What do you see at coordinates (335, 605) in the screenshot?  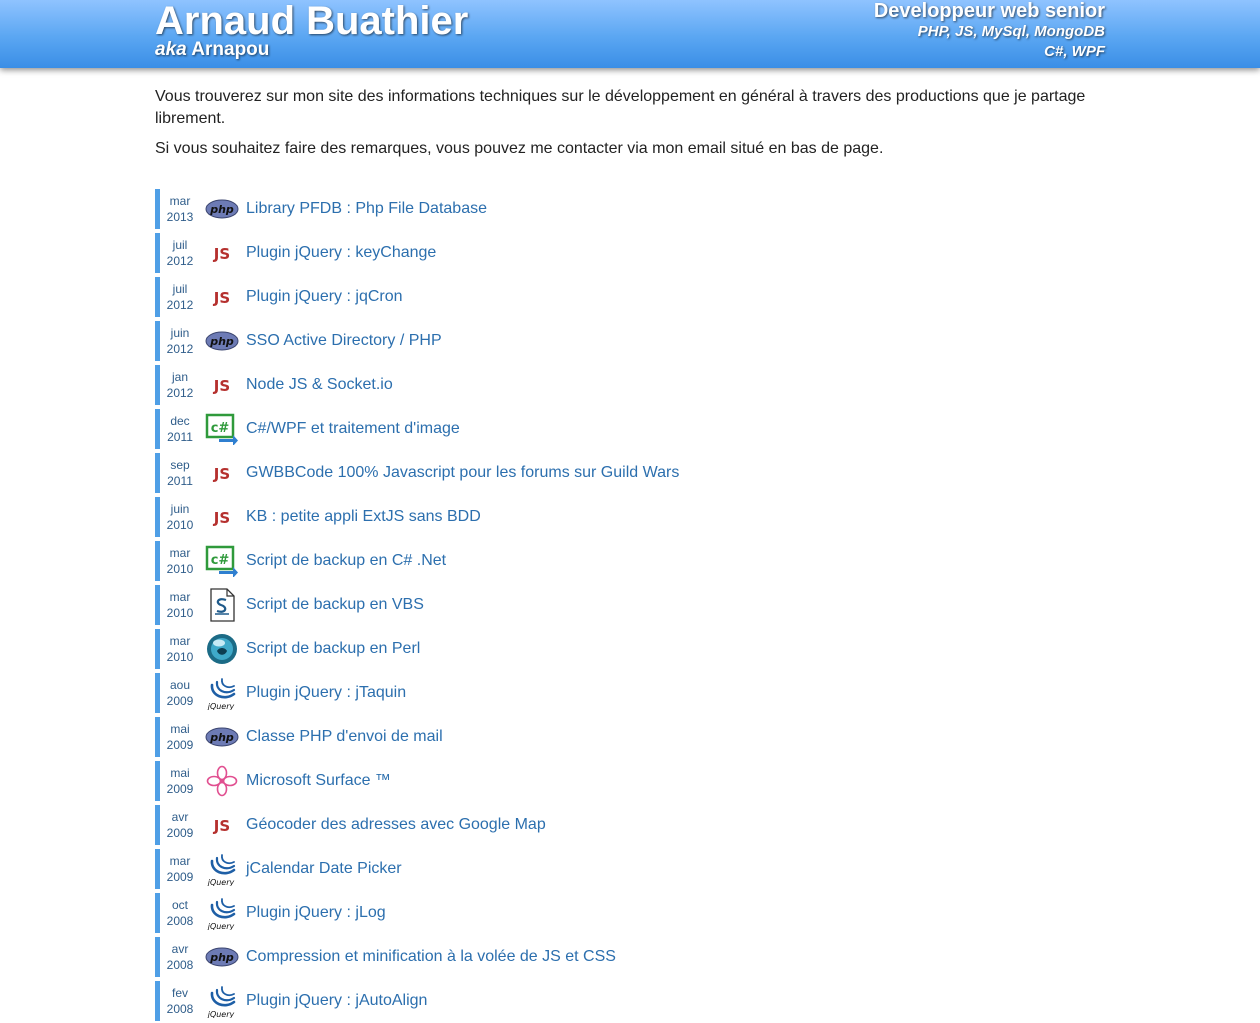 I see `item-link: Script de backup en VBS` at bounding box center [335, 605].